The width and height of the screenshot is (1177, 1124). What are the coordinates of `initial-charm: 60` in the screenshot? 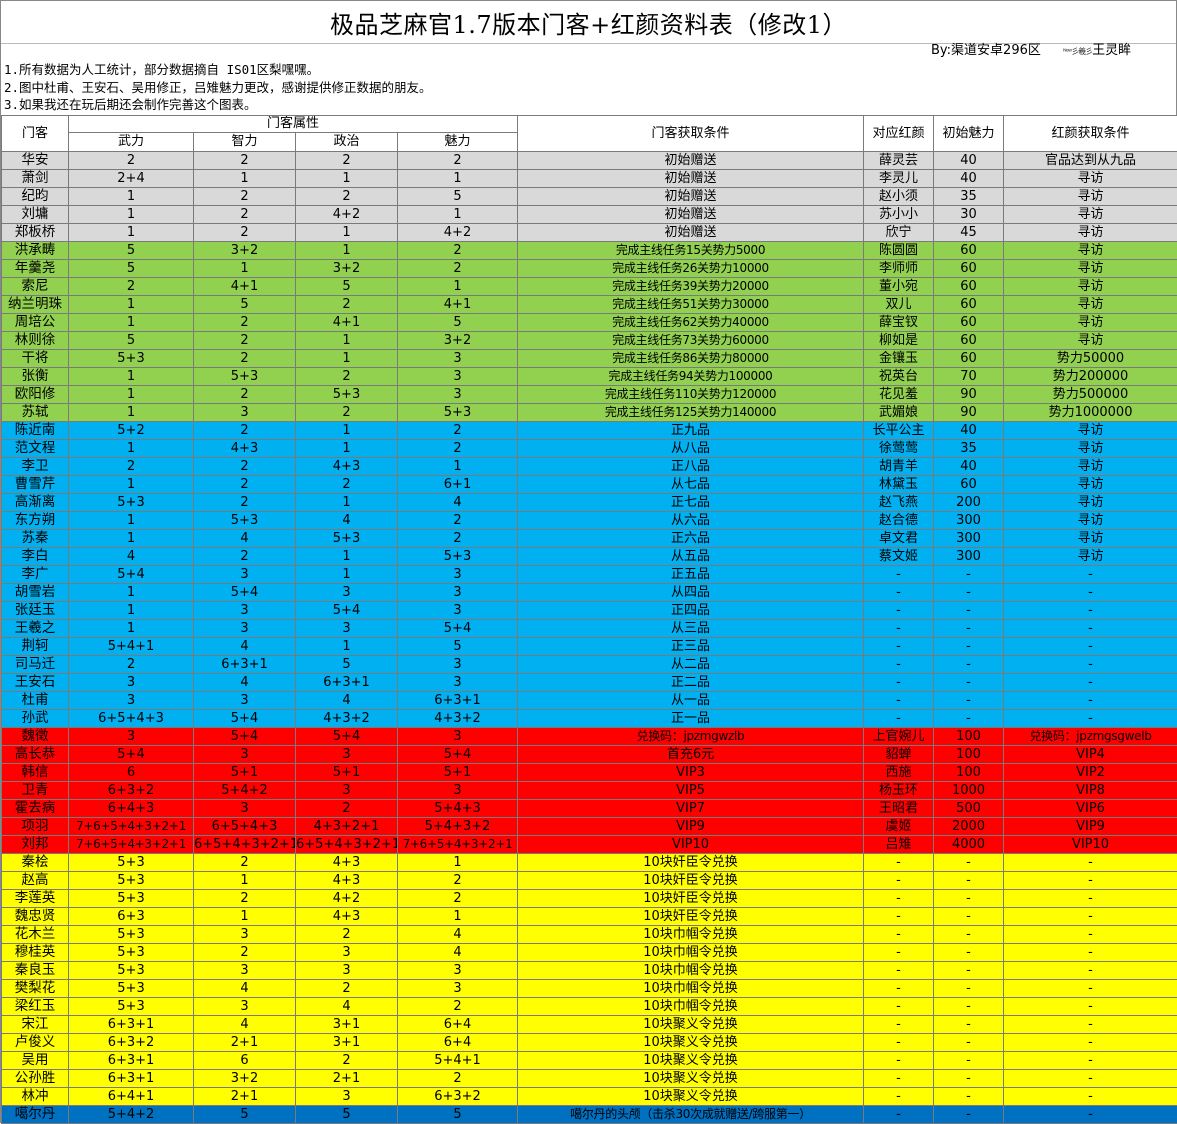 It's located at (969, 341).